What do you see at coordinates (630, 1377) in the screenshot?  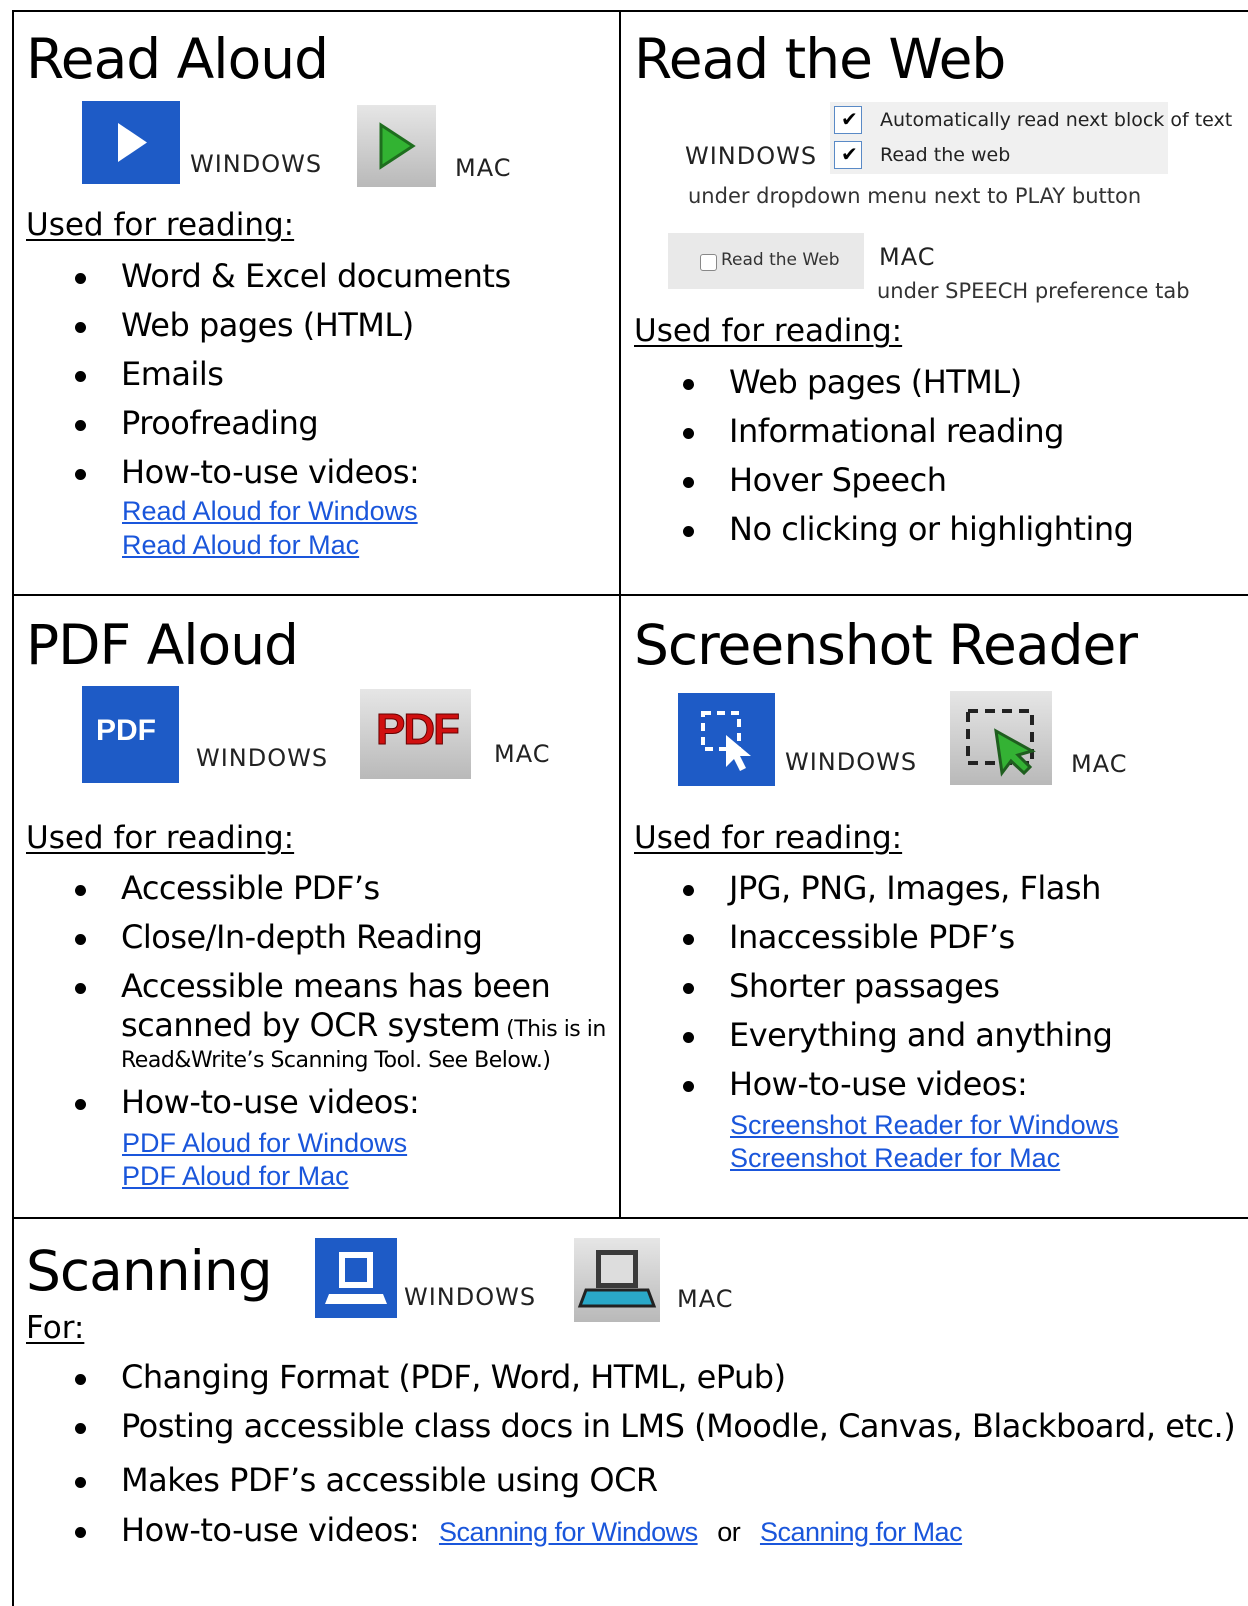 I see `list-item: Changing Format (PDF, Word, HTML, ePub)` at bounding box center [630, 1377].